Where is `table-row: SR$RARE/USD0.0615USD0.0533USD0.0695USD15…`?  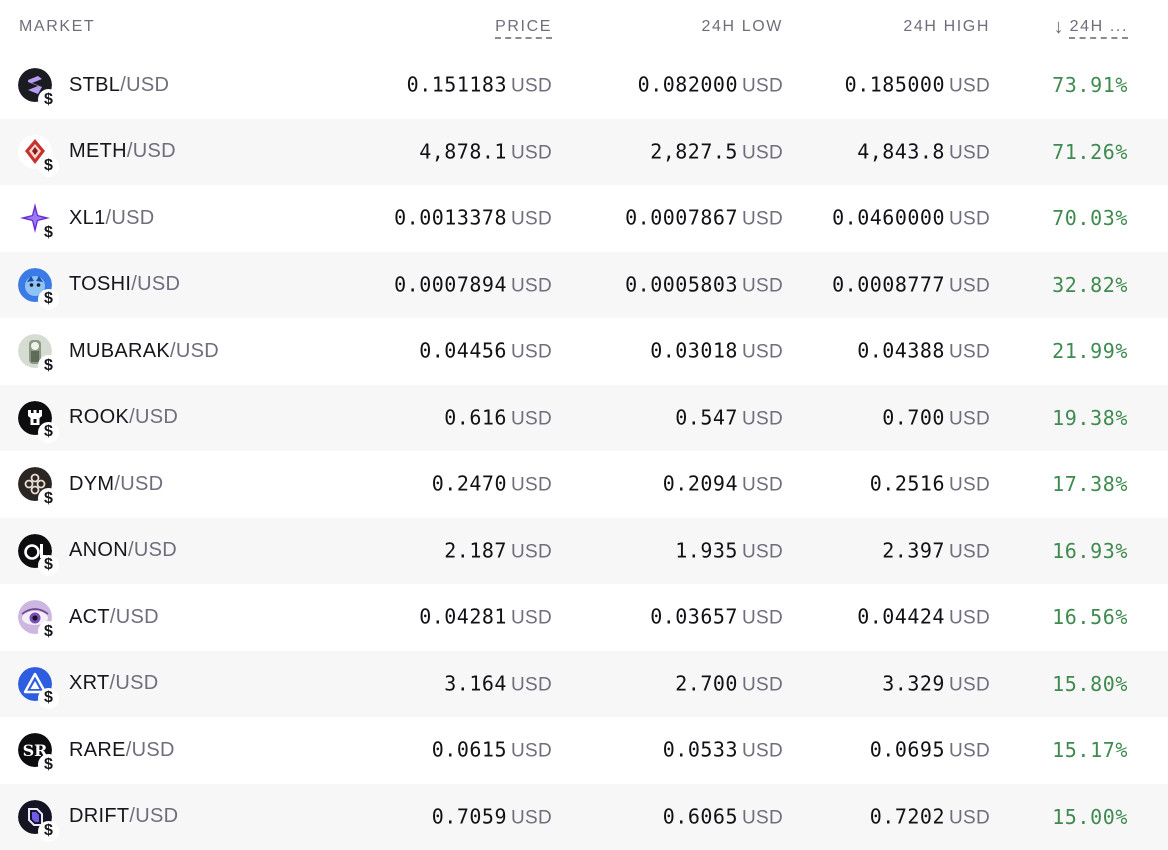 table-row: SR$RARE/USD0.0615USD0.0533USD0.0695USD15… is located at coordinates (584, 750).